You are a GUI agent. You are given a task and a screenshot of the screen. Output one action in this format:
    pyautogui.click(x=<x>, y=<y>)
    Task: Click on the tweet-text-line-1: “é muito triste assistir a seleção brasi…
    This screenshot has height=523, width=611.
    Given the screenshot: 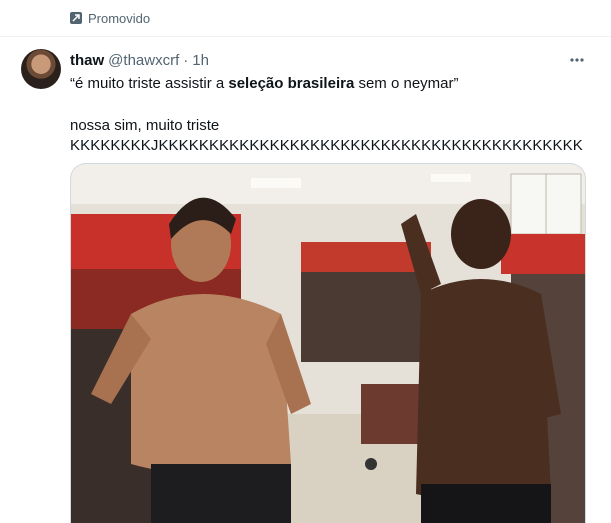 What is the action you would take?
    pyautogui.click(x=264, y=84)
    